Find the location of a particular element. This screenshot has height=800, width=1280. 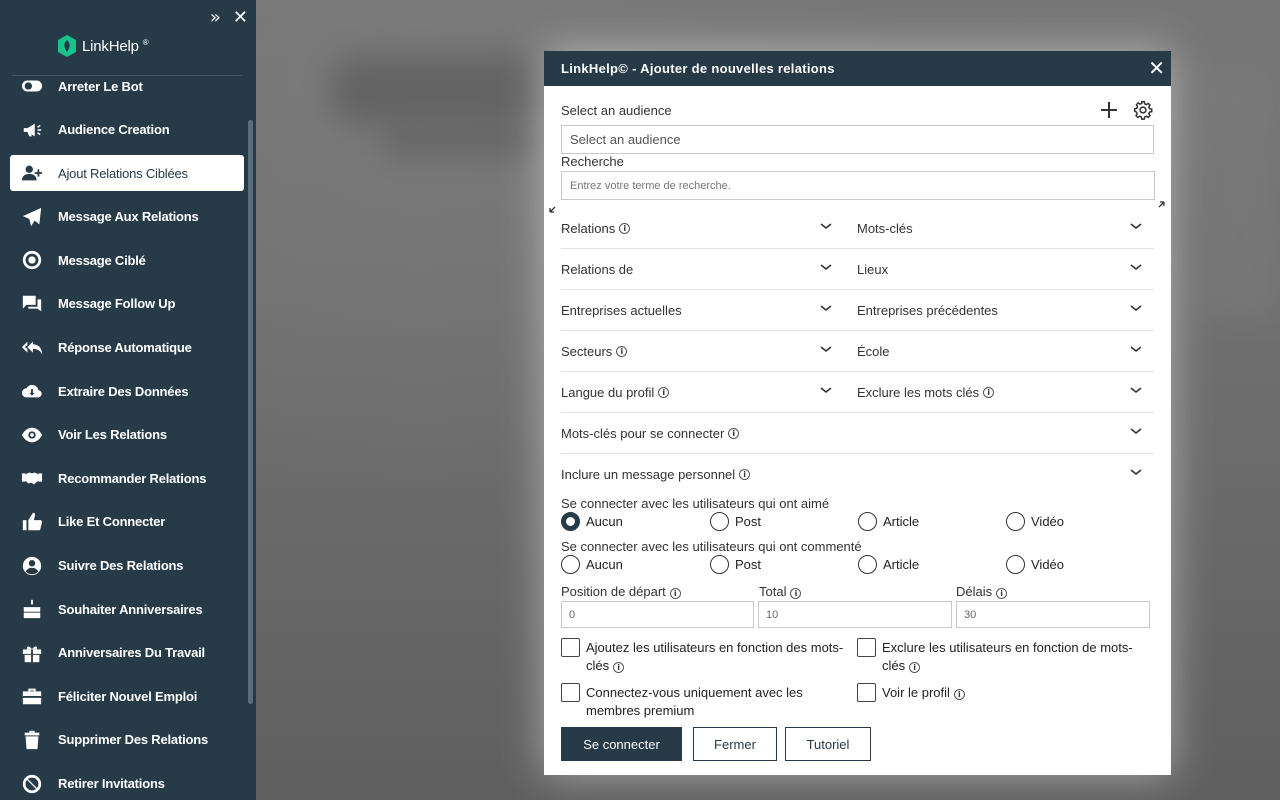

commented-article-radio: Article is located at coordinates (888, 564).